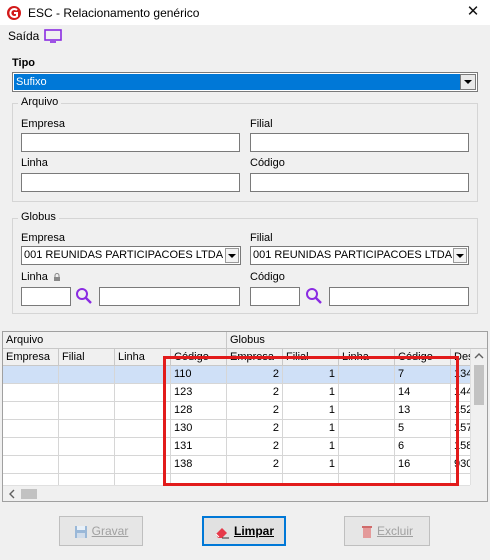  I want to click on globus-linha-label-text: Linha, so click(34, 277).